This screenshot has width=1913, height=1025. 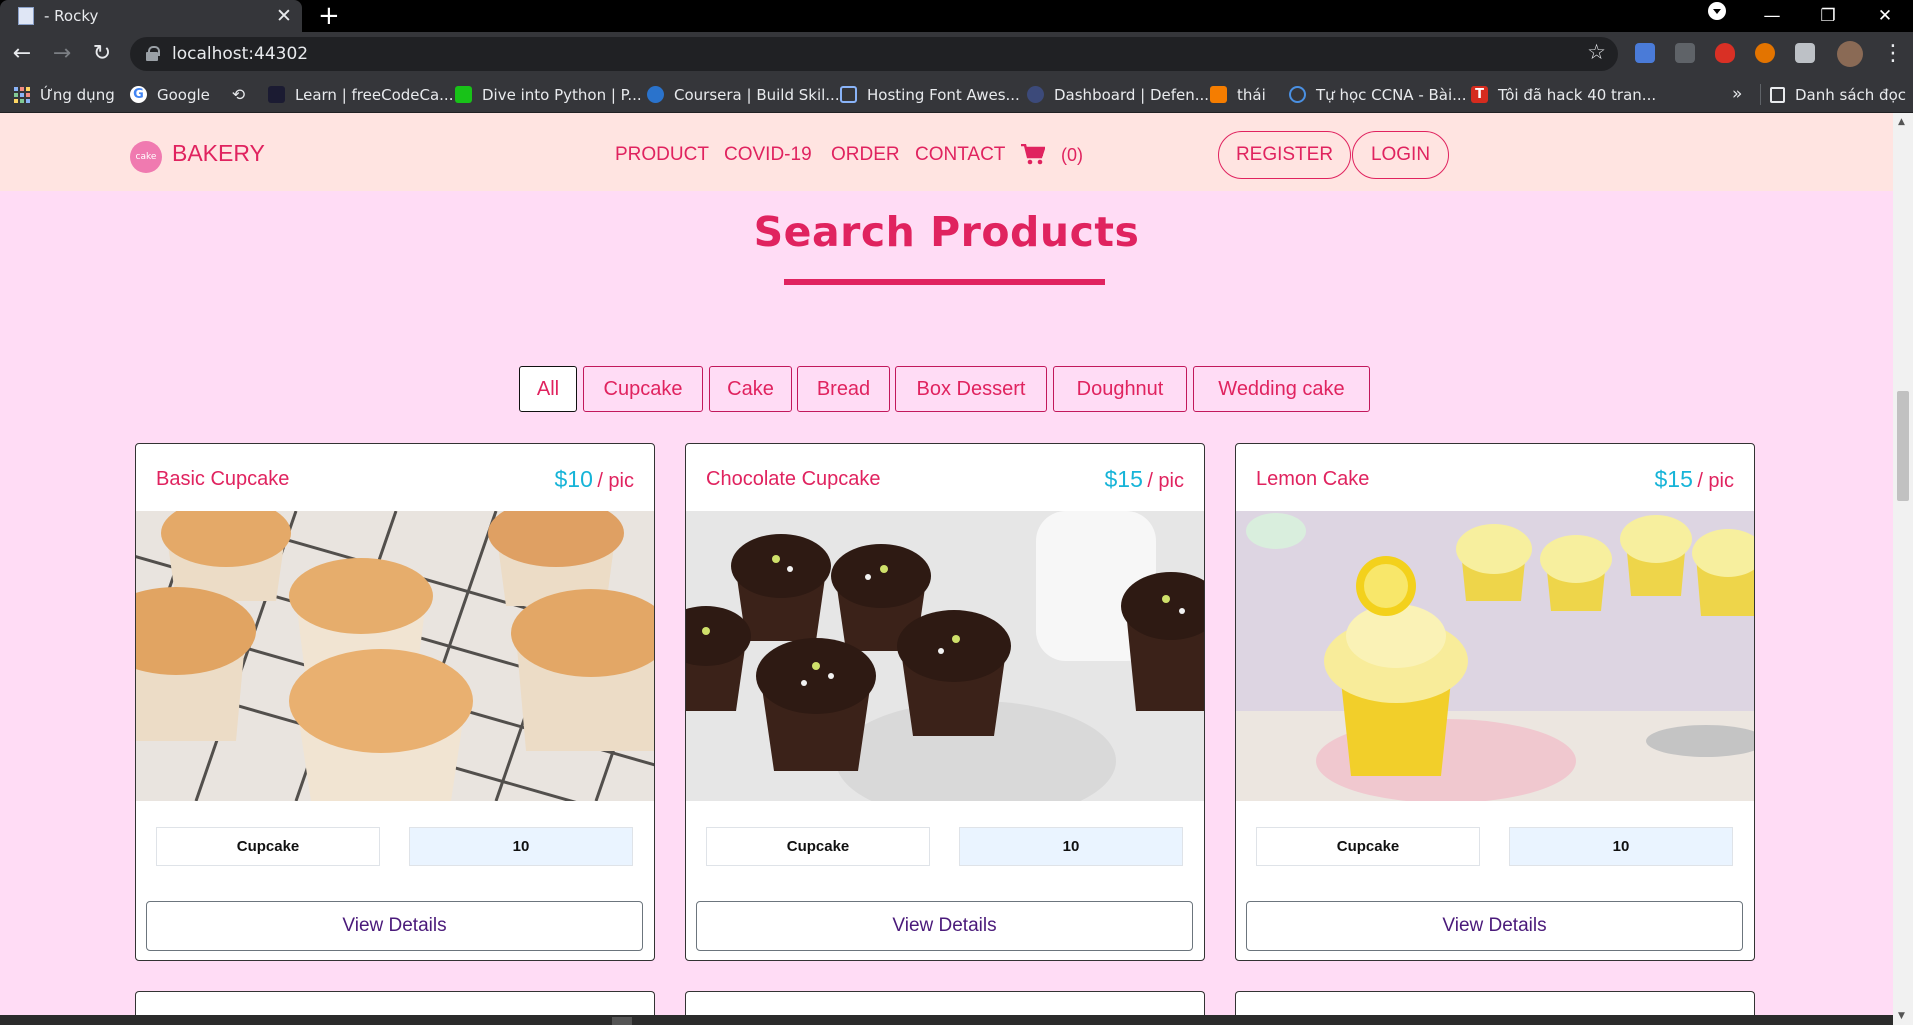 What do you see at coordinates (643, 389) in the screenshot?
I see `filter-cupcake: Cupcake` at bounding box center [643, 389].